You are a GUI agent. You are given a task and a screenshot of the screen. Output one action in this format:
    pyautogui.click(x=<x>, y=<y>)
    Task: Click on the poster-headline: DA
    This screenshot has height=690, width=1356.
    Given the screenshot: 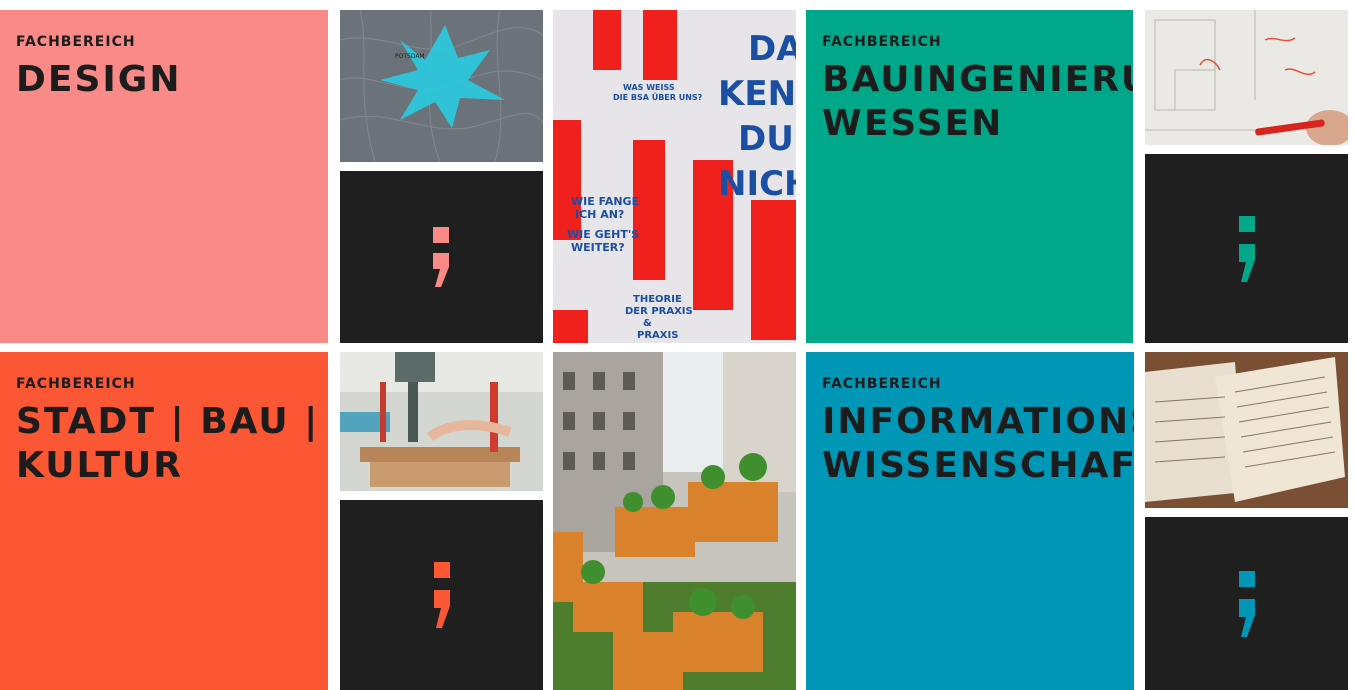 What is the action you would take?
    pyautogui.click(x=772, y=49)
    